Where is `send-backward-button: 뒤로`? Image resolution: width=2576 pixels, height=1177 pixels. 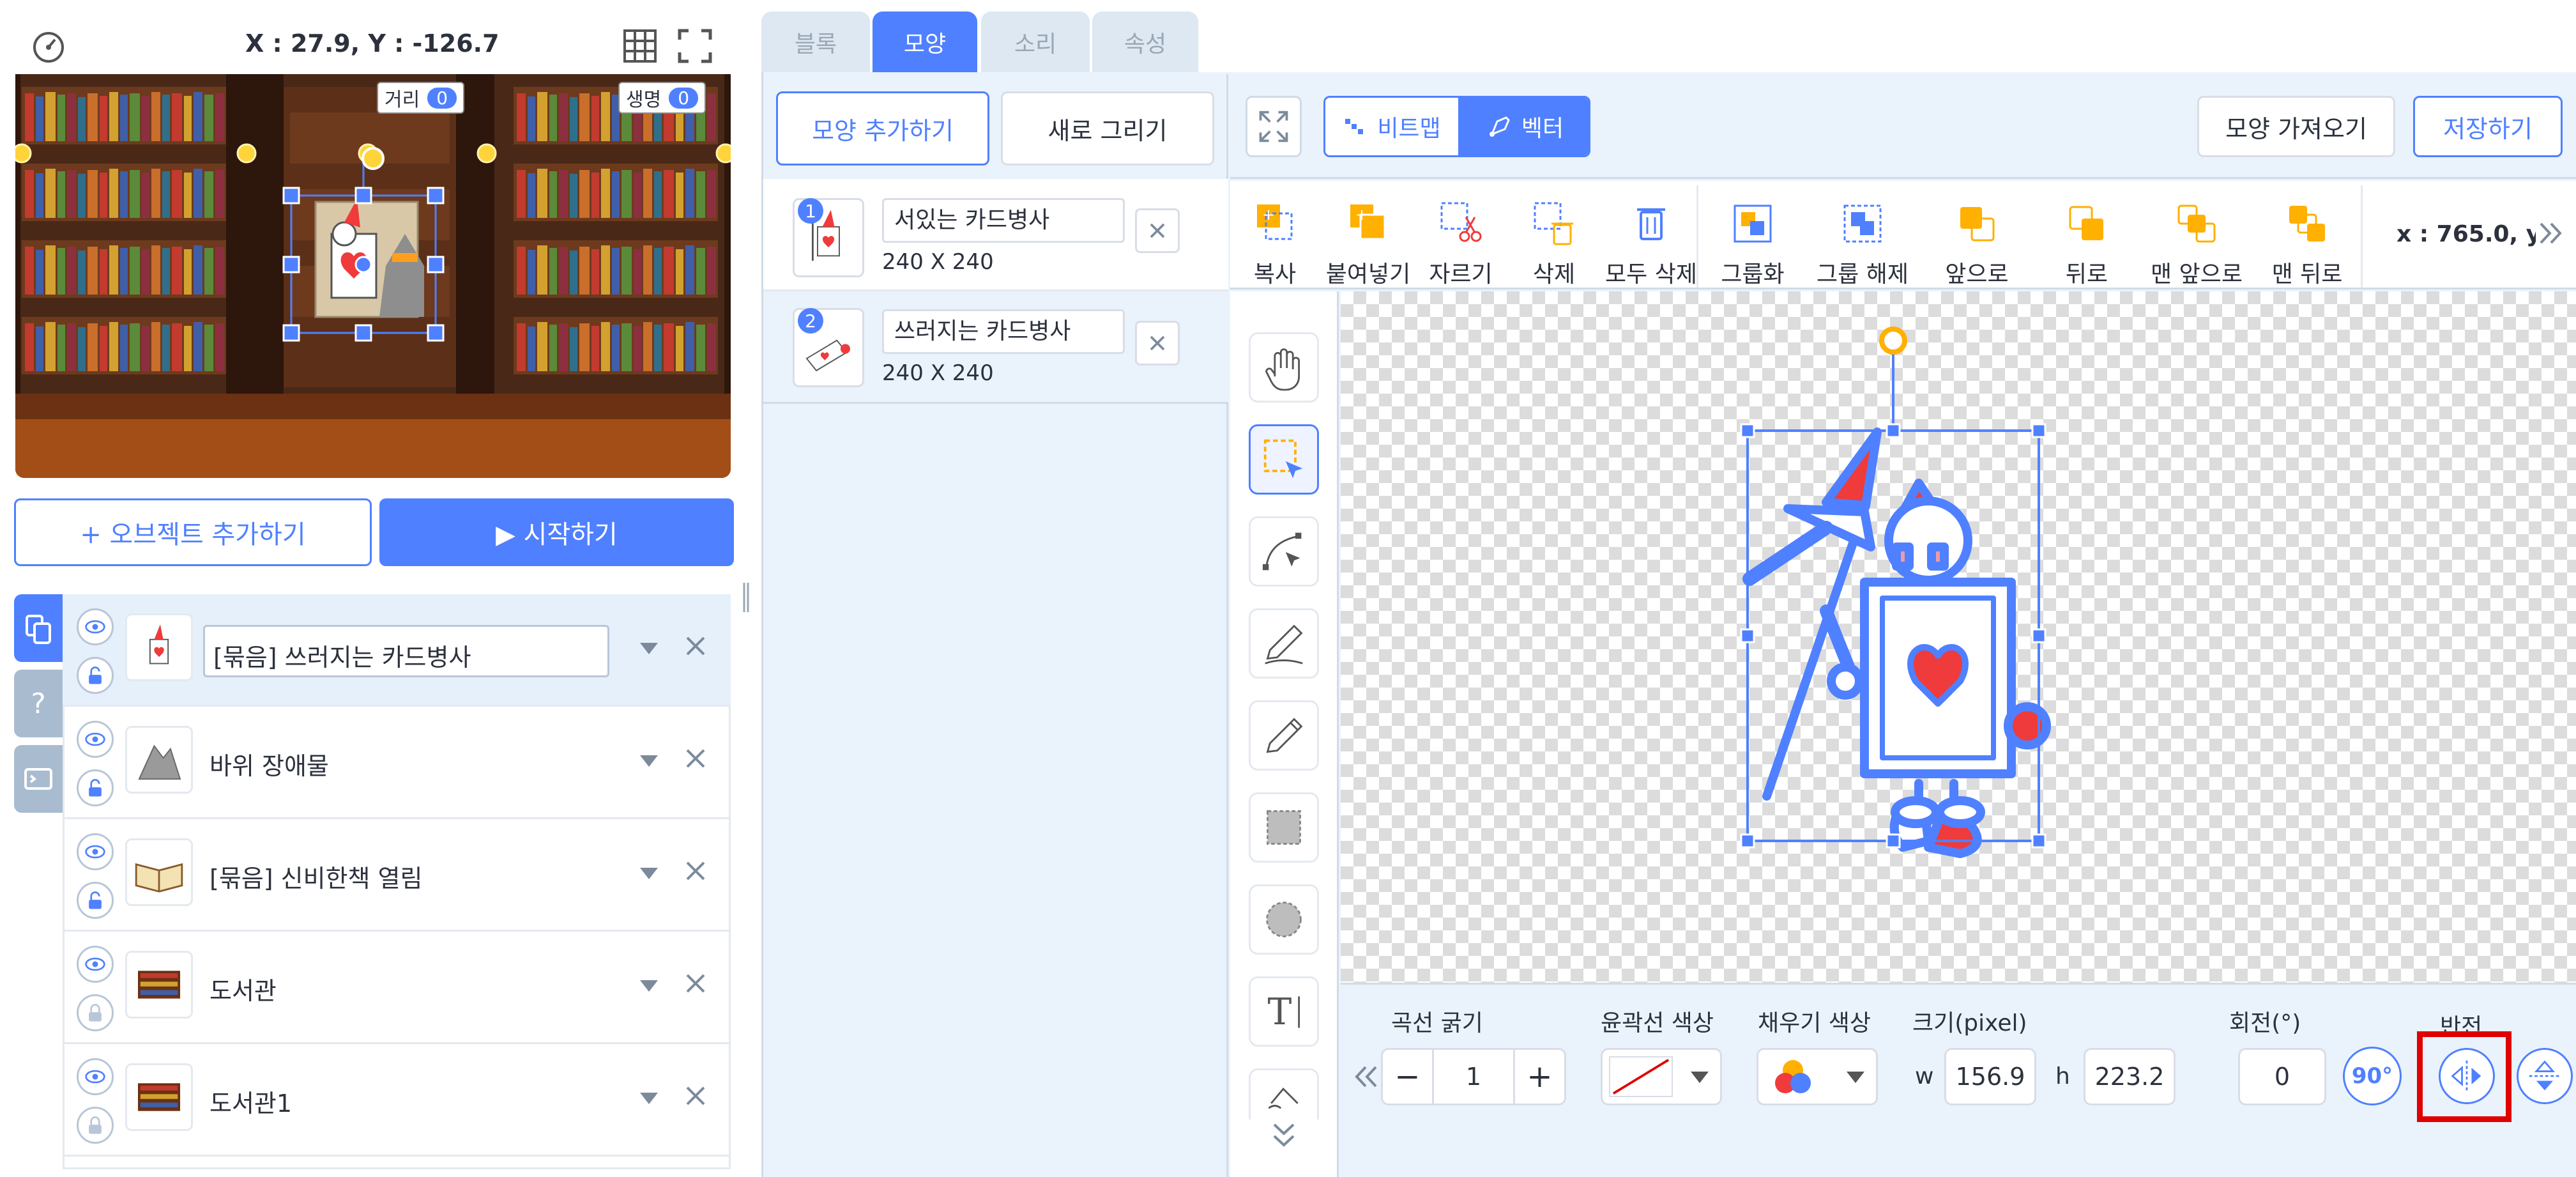 send-backward-button: 뒤로 is located at coordinates (2087, 246).